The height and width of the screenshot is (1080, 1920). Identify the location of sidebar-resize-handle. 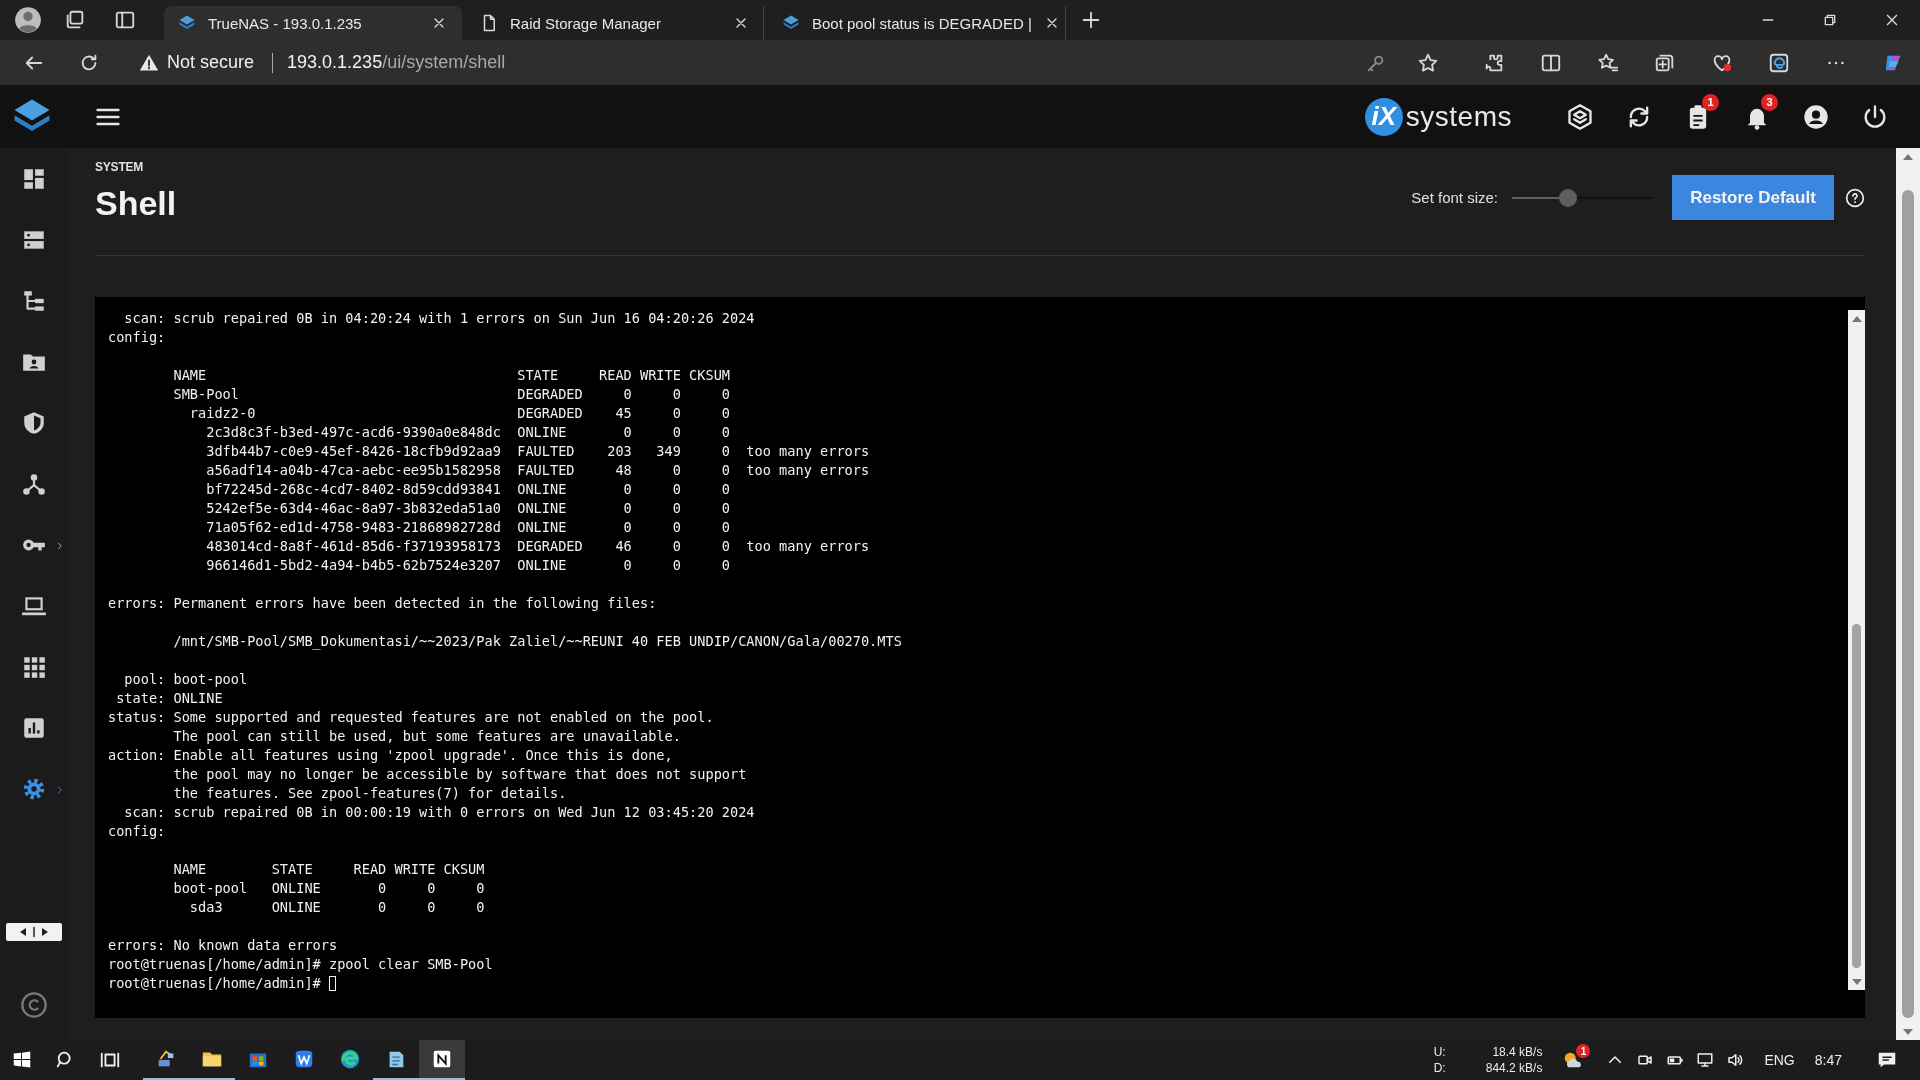
(34, 932).